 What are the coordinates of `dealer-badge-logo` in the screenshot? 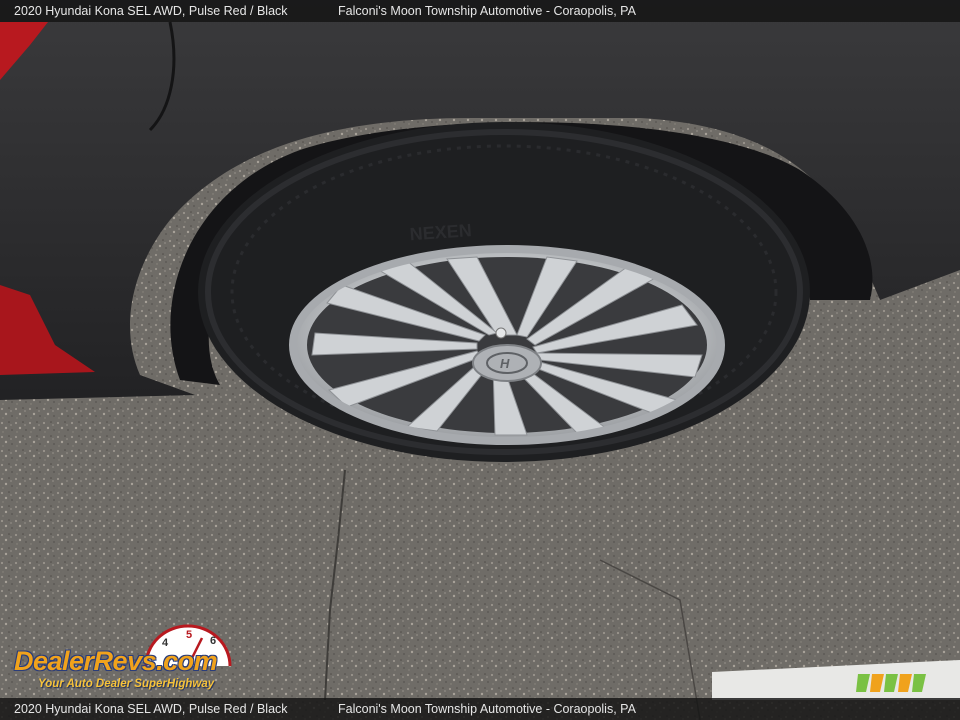 It's located at (891, 683).